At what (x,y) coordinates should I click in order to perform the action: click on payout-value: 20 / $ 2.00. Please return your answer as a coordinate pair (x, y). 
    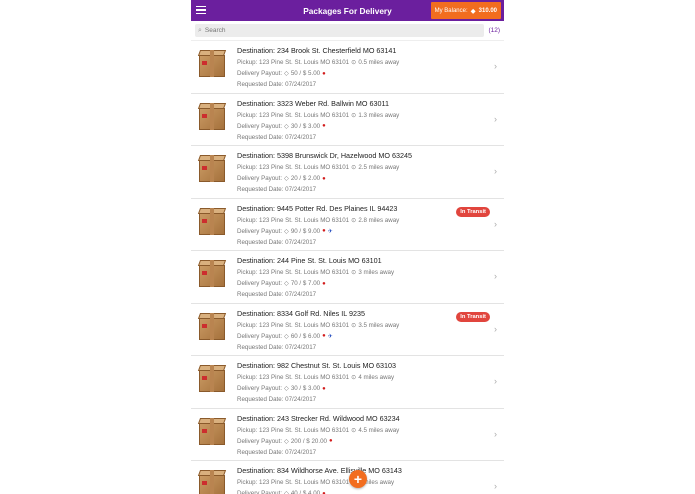
    Looking at the image, I should click on (305, 178).